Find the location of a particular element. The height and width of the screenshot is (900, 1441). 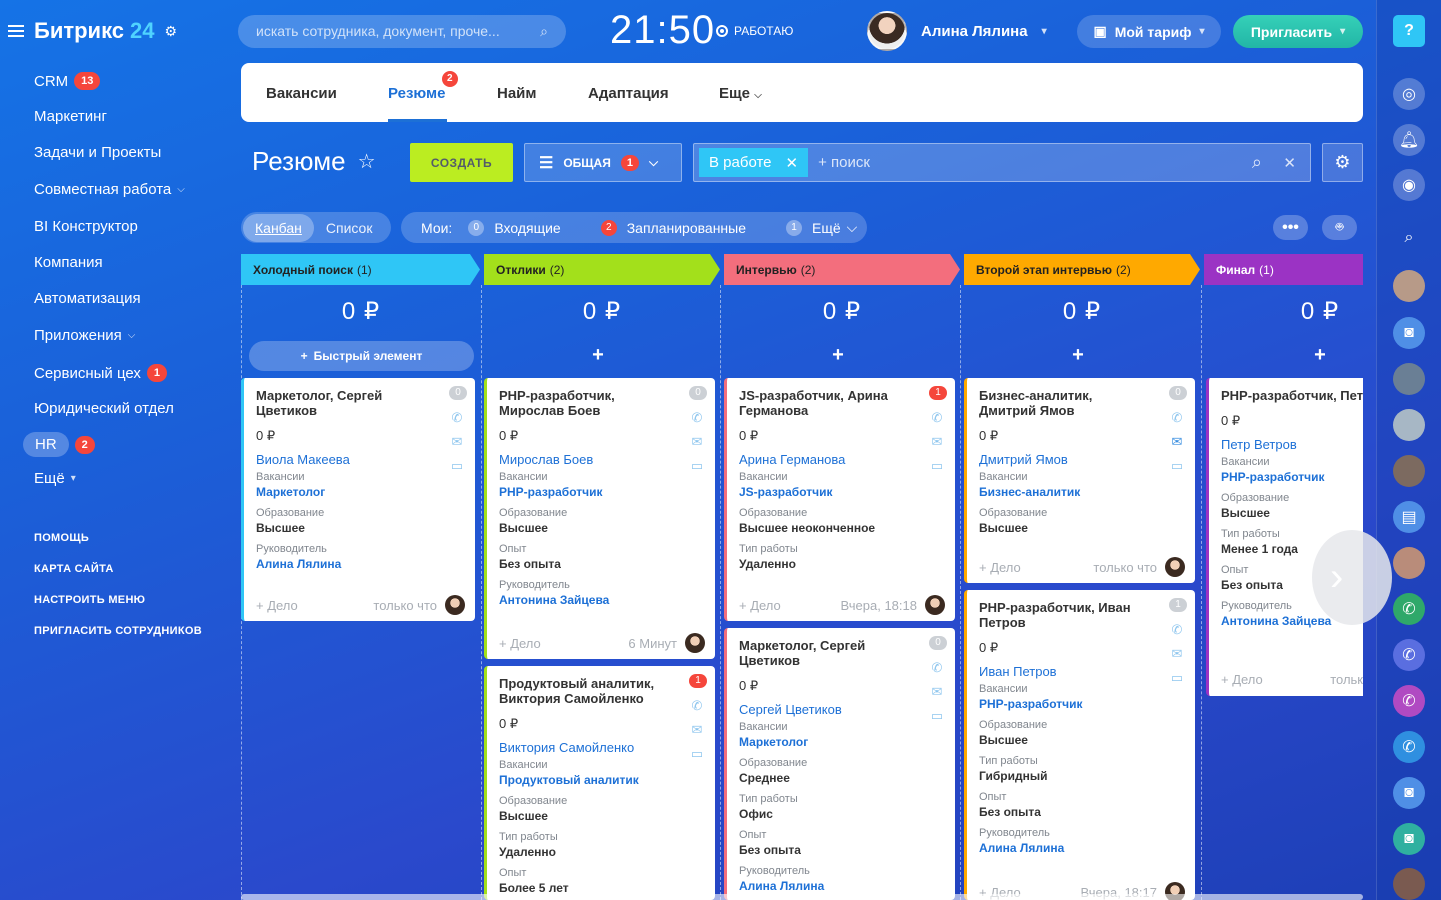

column-final: Финал (1) is located at coordinates (1283, 269).